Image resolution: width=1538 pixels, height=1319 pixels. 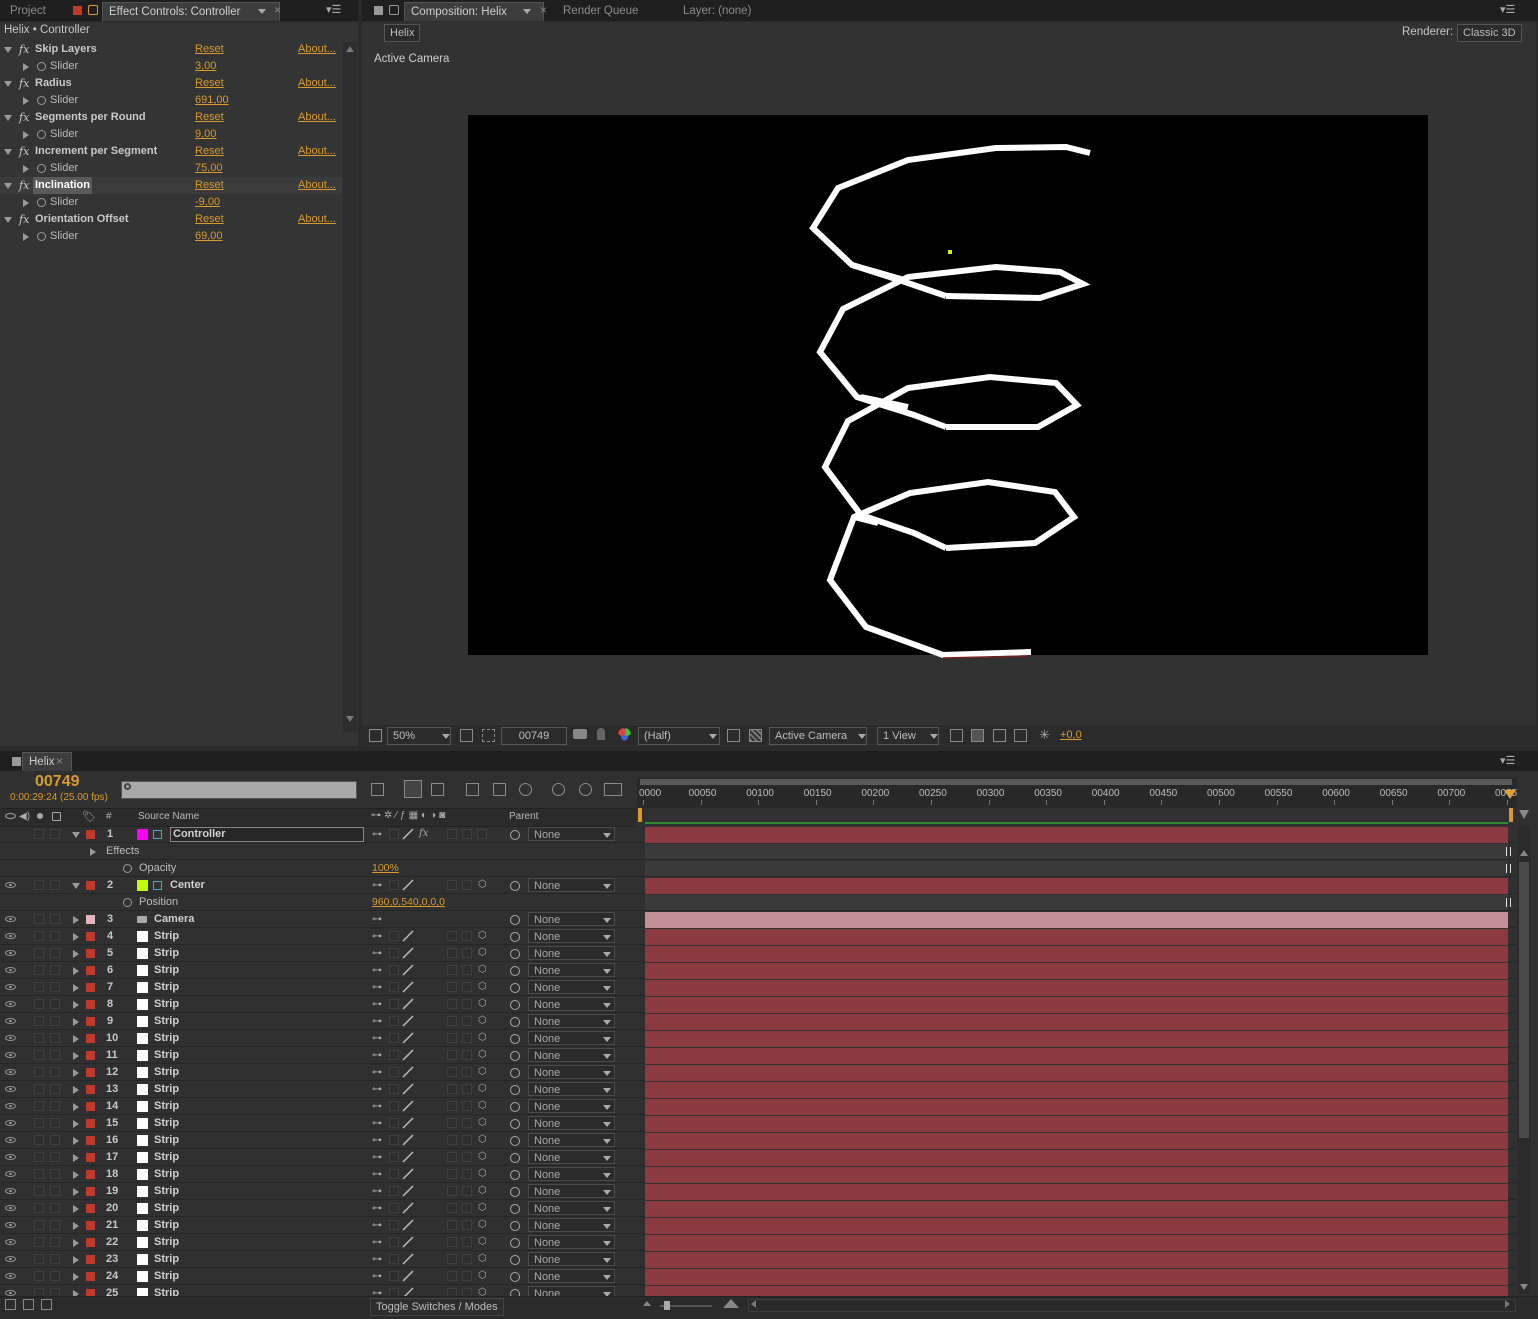 I want to click on layer-row: 9 Strip ⊶ ⬡ None, so click(x=769, y=1021).